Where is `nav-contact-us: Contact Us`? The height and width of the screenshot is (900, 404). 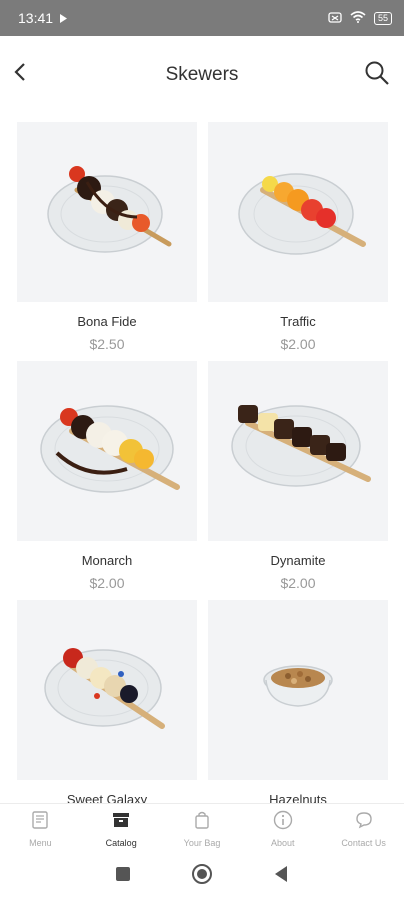
nav-contact-us: Contact Us is located at coordinates (363, 828).